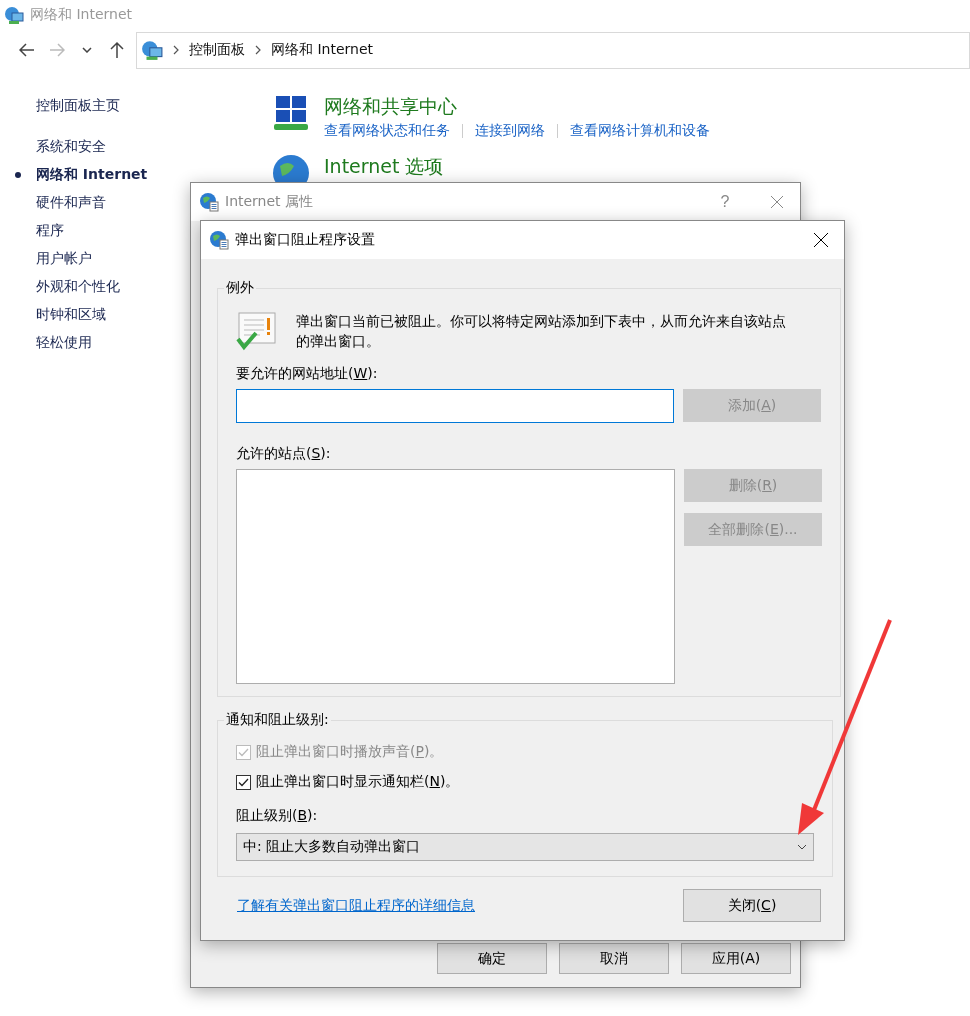 The height and width of the screenshot is (1016, 970). I want to click on sidebar-link: 控制面板主页, so click(150, 106).